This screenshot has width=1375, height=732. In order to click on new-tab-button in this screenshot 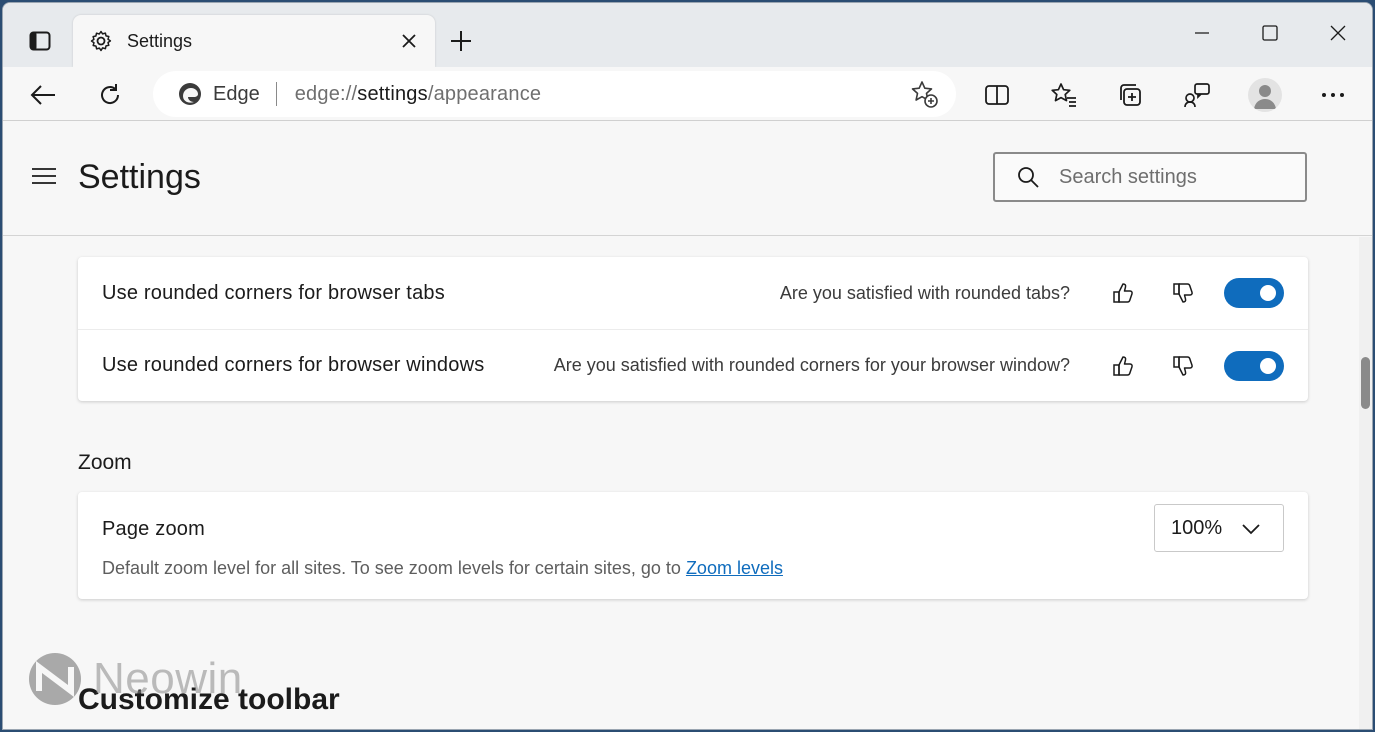, I will do `click(461, 41)`.